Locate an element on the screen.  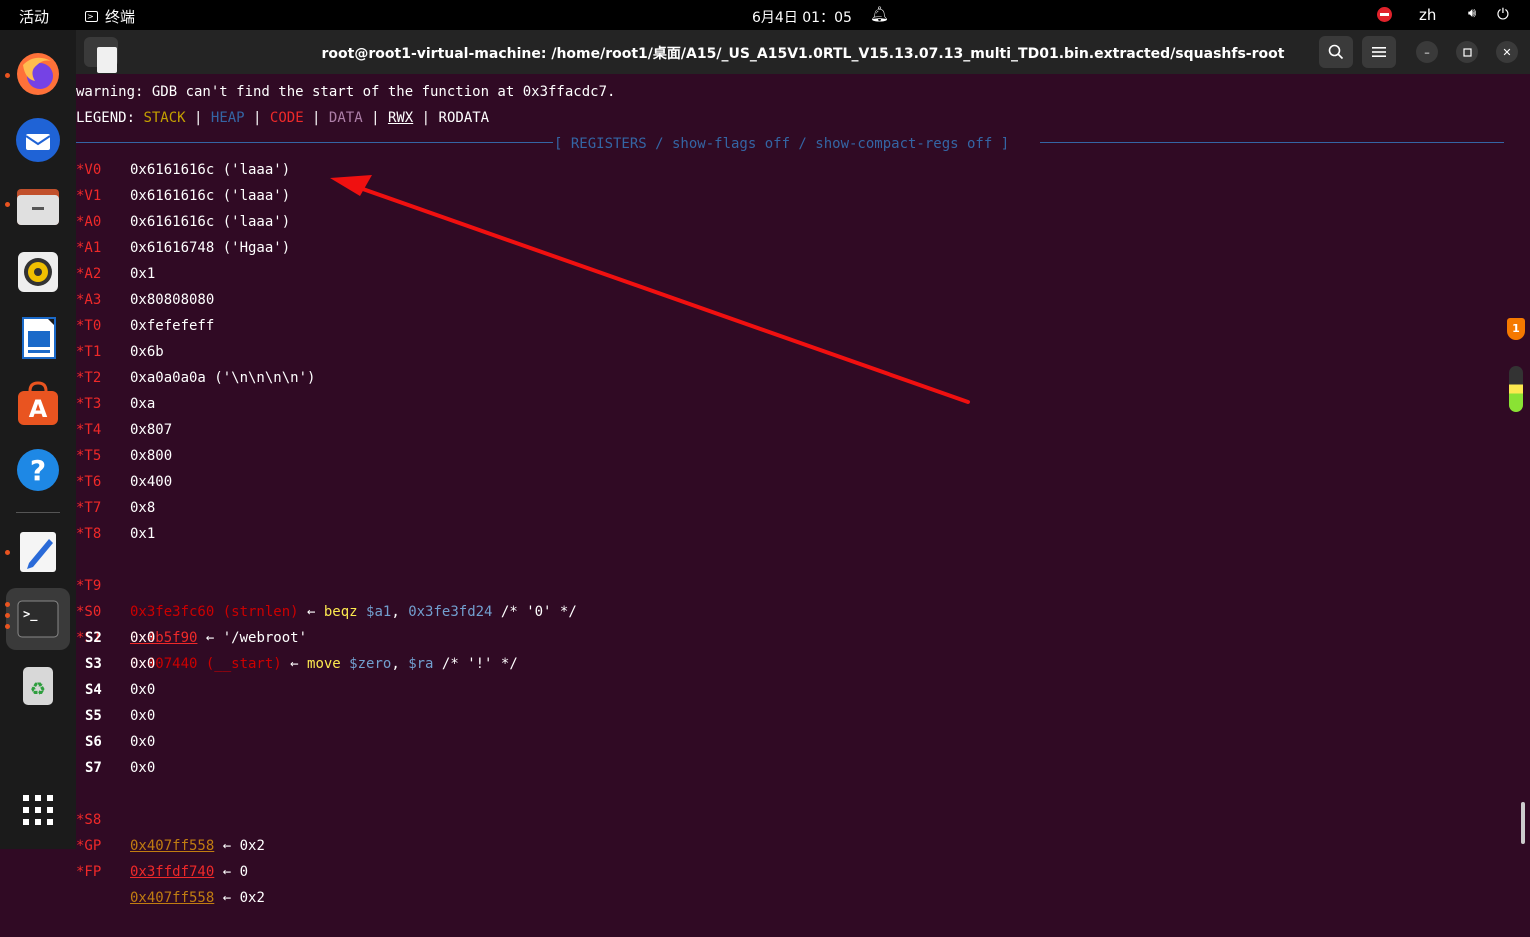
register-name: S2 is located at coordinates (93, 638).